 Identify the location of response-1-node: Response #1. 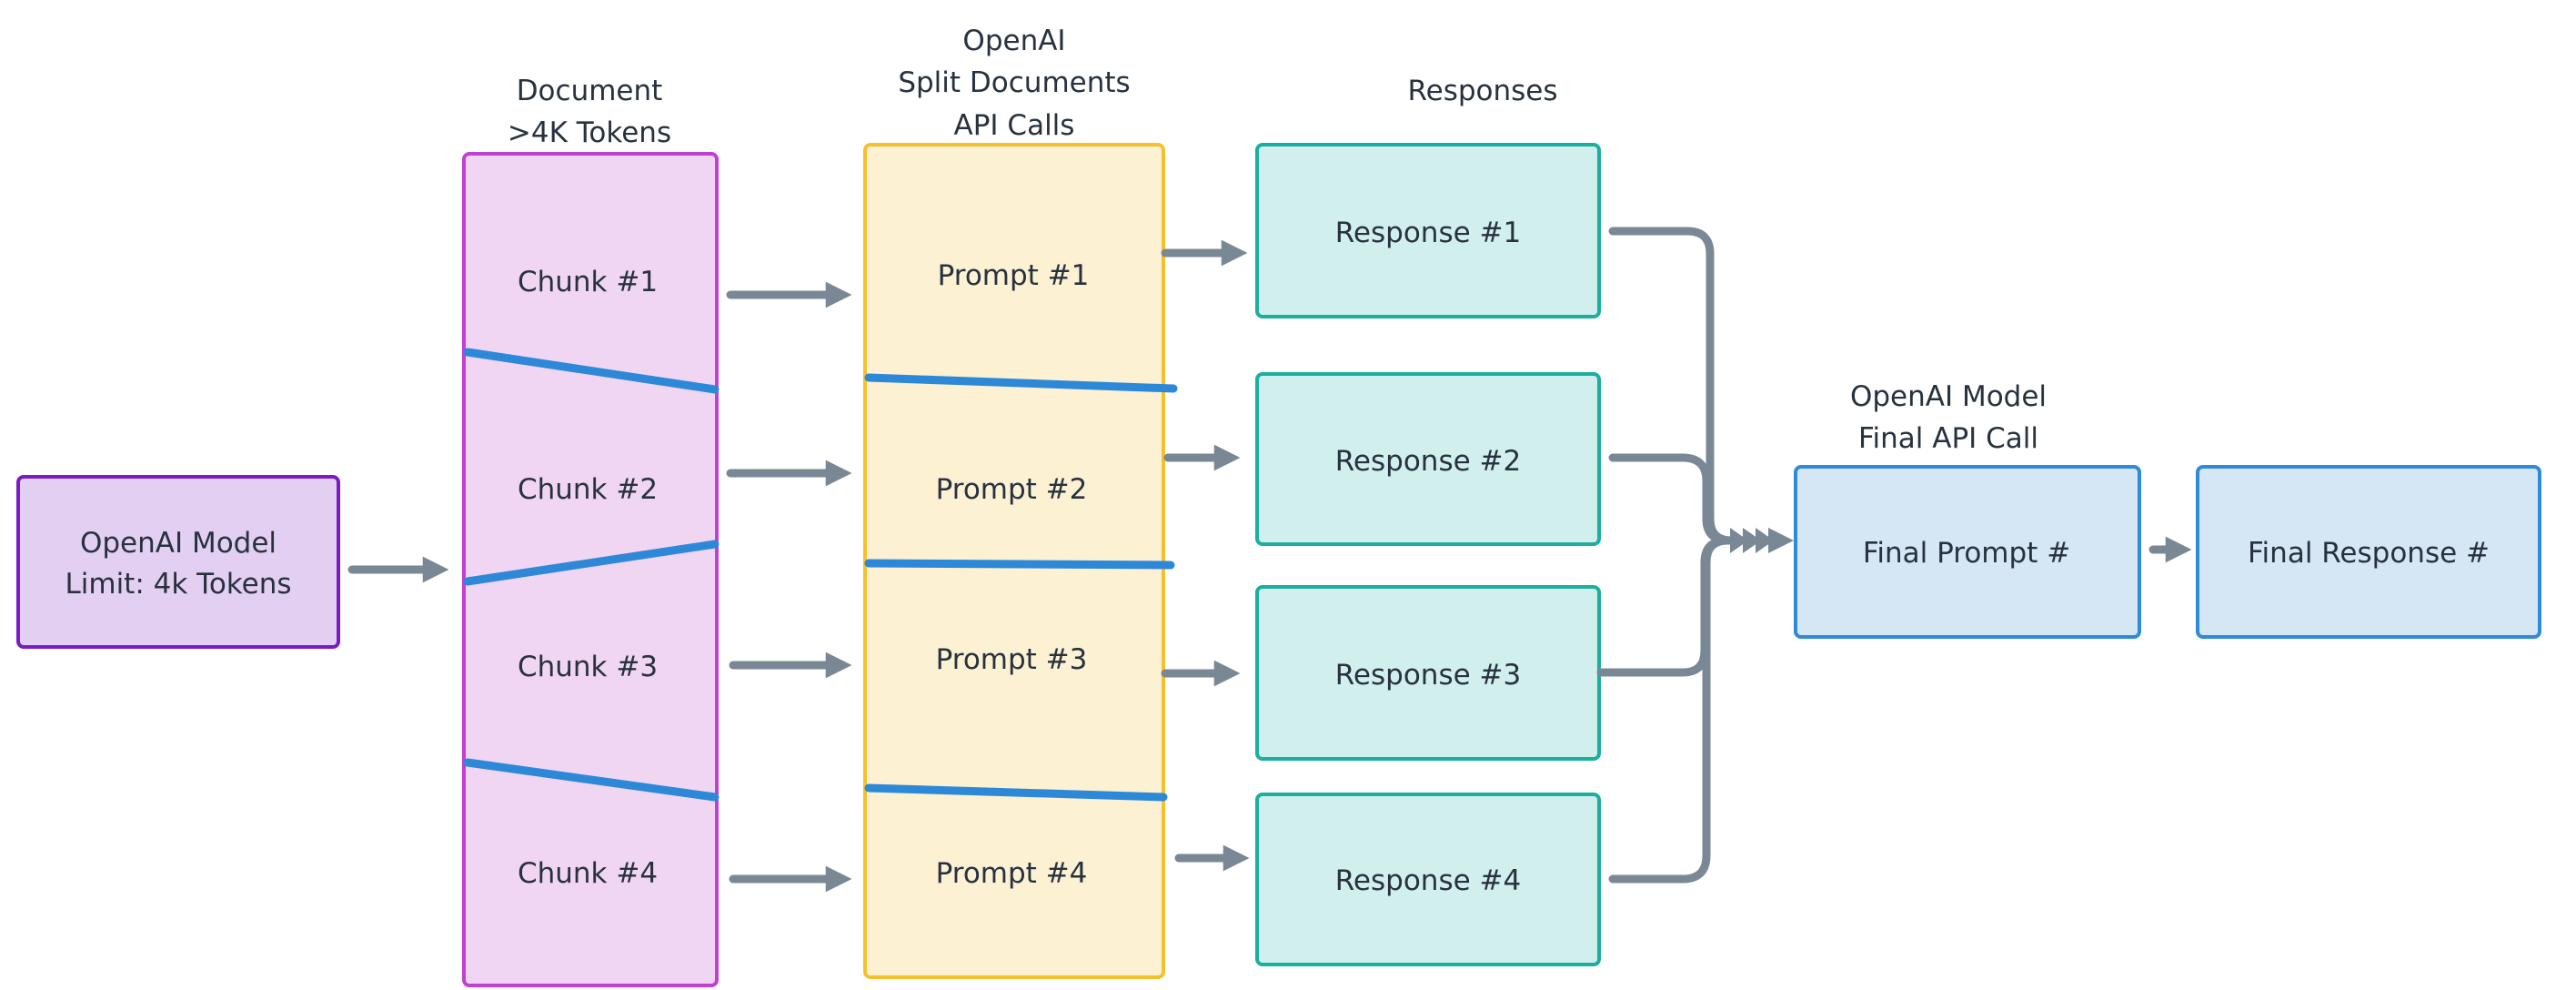
(1428, 230).